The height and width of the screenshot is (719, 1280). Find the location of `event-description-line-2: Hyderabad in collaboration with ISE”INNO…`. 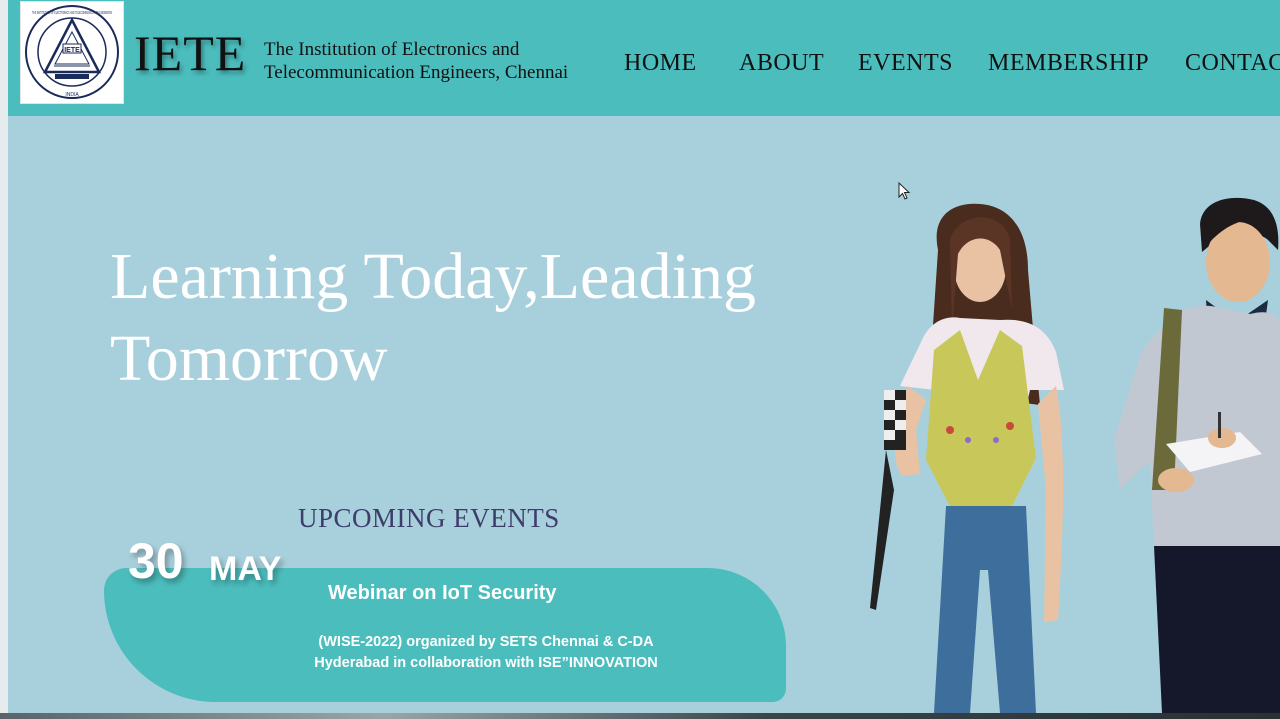

event-description-line-2: Hyderabad in collaboration with ISE”INNO… is located at coordinates (486, 663).